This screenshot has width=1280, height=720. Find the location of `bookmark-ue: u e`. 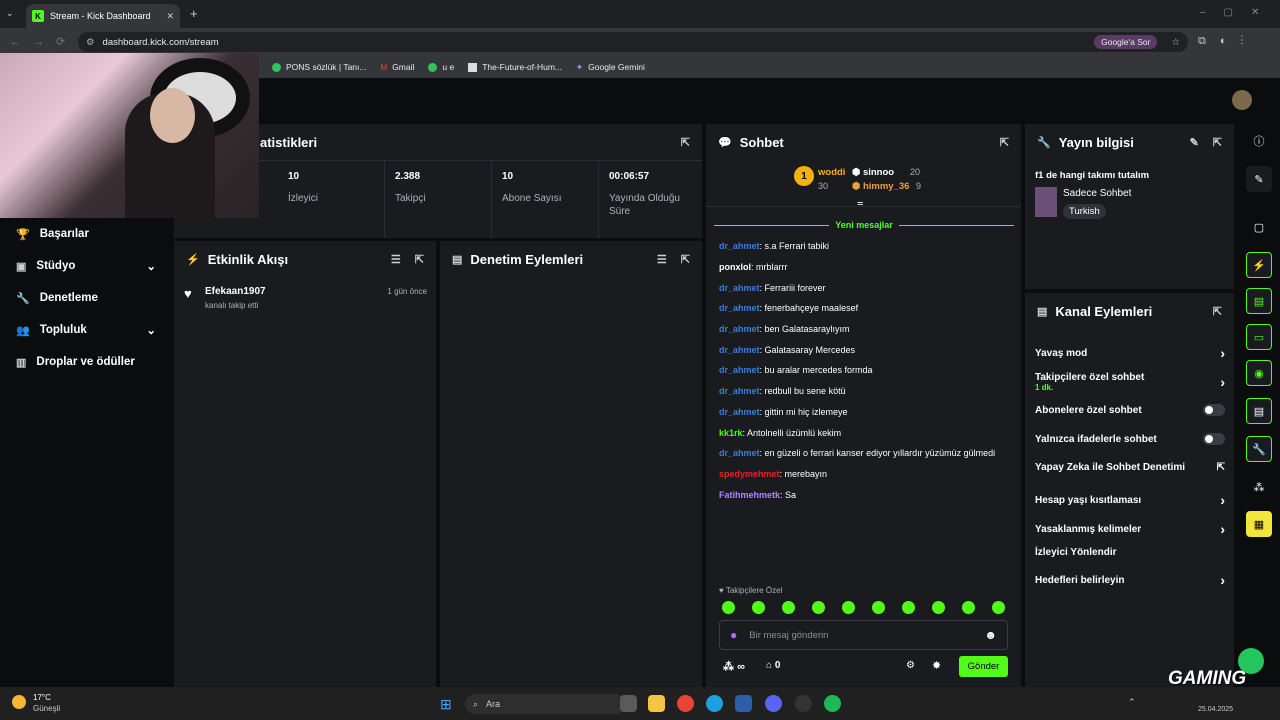

bookmark-ue: u e is located at coordinates (441, 67).